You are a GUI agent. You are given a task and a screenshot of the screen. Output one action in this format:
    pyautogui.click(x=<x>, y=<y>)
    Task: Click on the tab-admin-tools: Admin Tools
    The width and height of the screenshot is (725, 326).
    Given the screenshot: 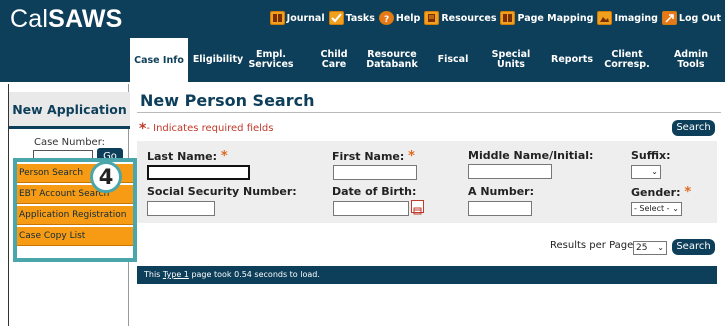 What is the action you would take?
    pyautogui.click(x=691, y=60)
    